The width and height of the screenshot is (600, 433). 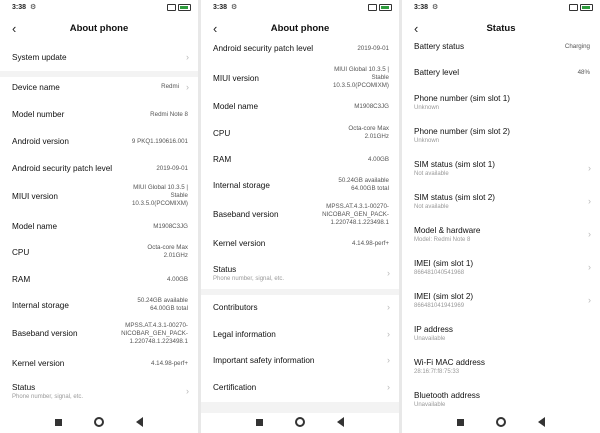 I want to click on item-value: 50.24GB available 64.00GB total, so click(x=363, y=184).